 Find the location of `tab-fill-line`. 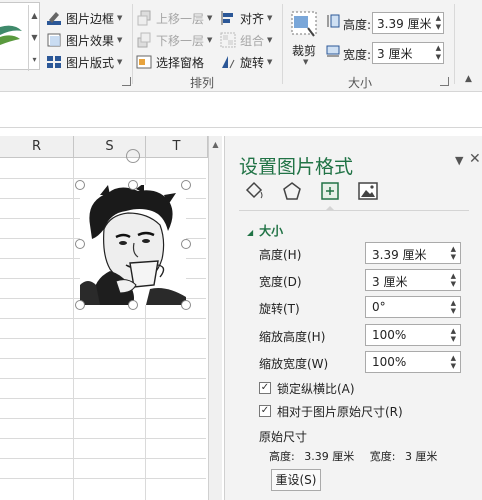

tab-fill-line is located at coordinates (254, 191).